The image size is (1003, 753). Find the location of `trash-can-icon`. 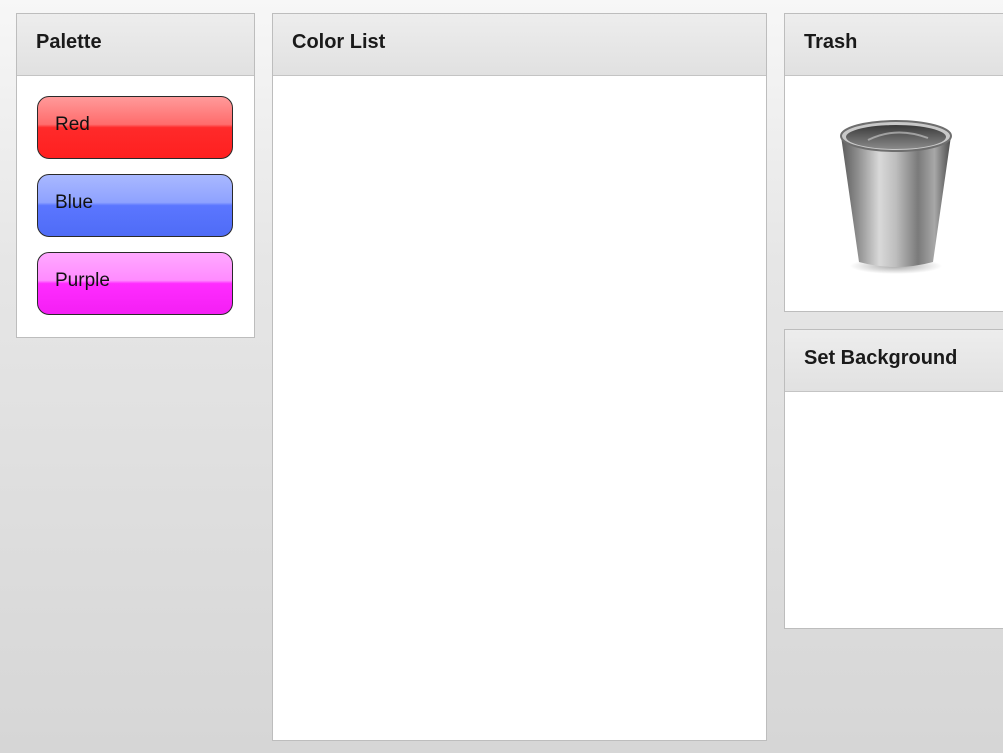

trash-can-icon is located at coordinates (896, 196).